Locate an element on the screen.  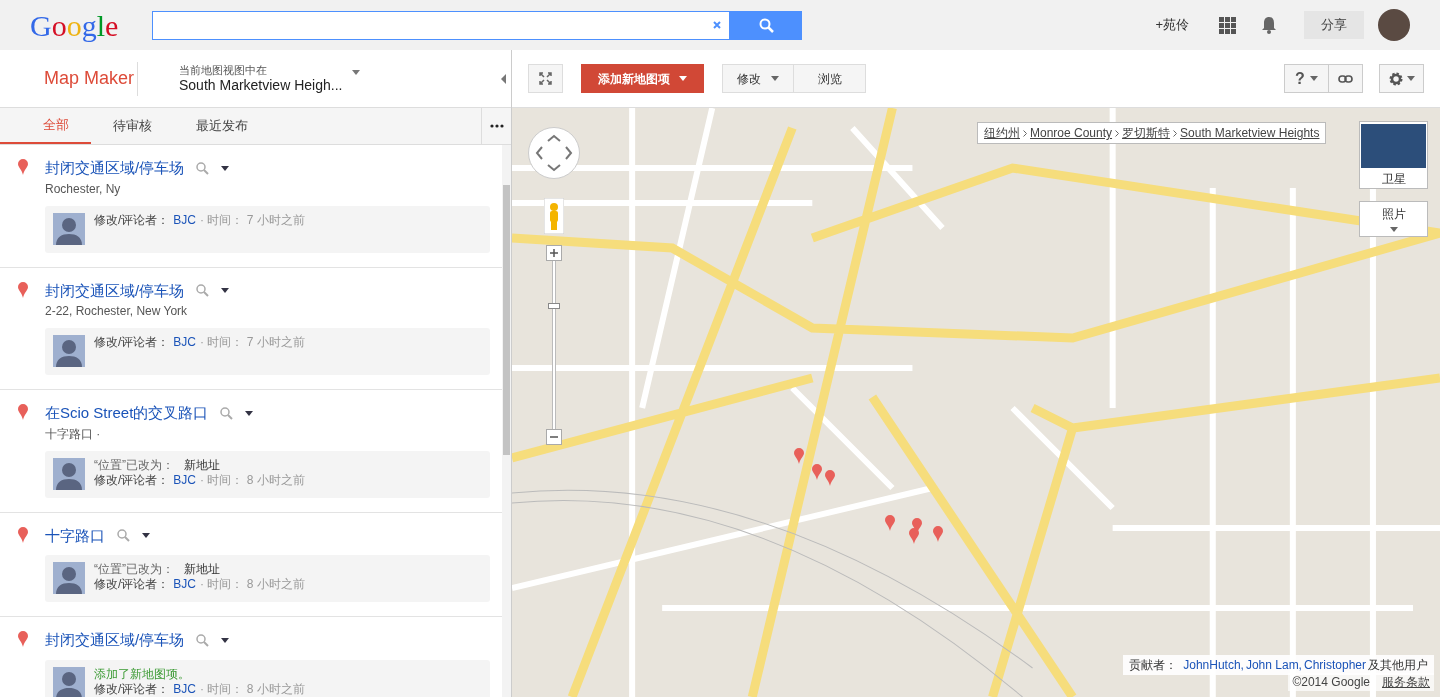
pan-control is located at coordinates (554, 153).